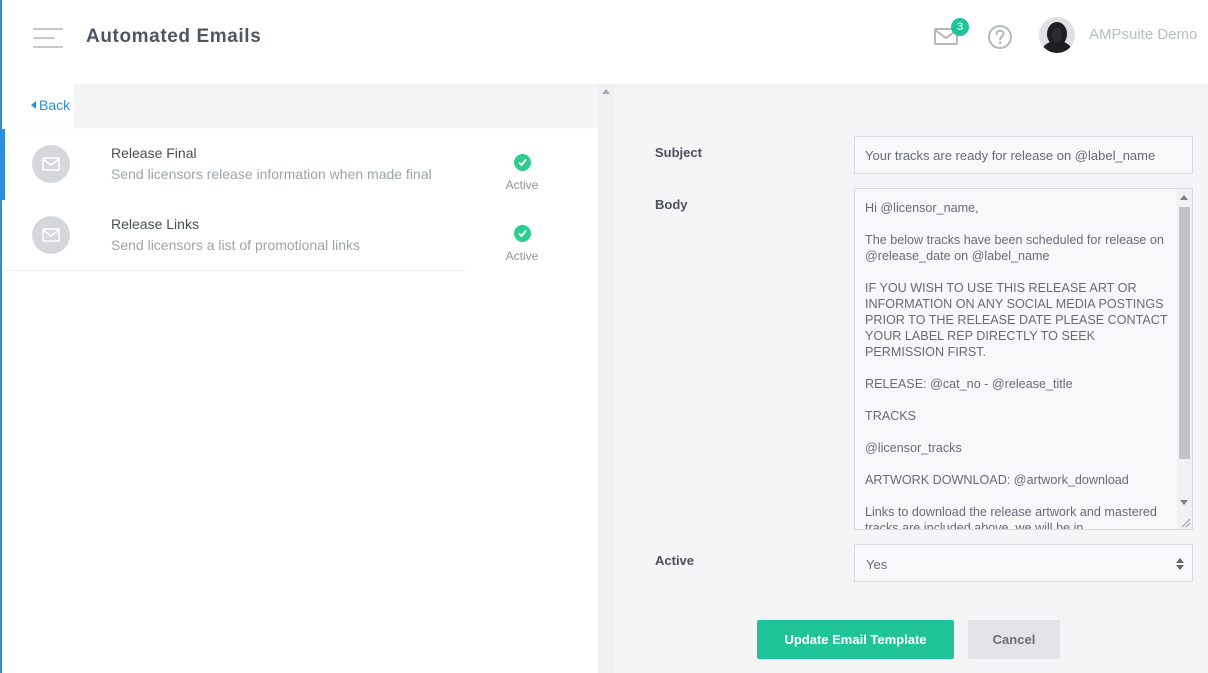 Image resolution: width=1208 pixels, height=673 pixels. Describe the element at coordinates (671, 204) in the screenshot. I see `body-label: Body` at that location.